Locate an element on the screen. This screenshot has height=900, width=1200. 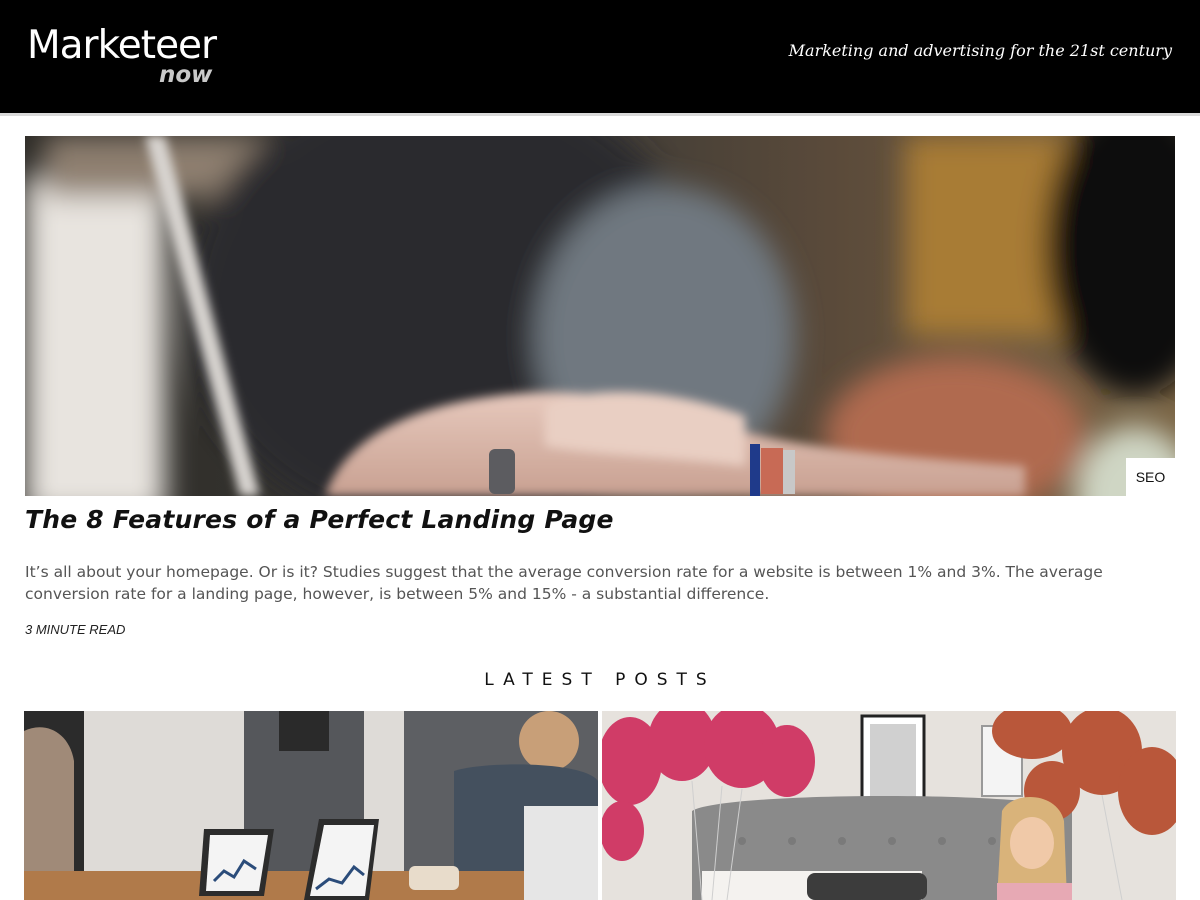
post-photo-balloons-bedroom is located at coordinates (889, 805).